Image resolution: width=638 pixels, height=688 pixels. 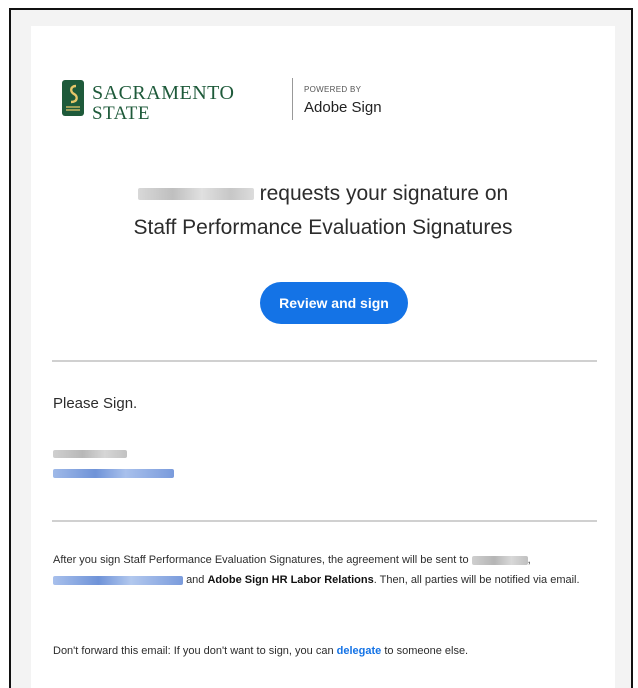 I want to click on redacted-recipient-email-link, so click(x=118, y=580).